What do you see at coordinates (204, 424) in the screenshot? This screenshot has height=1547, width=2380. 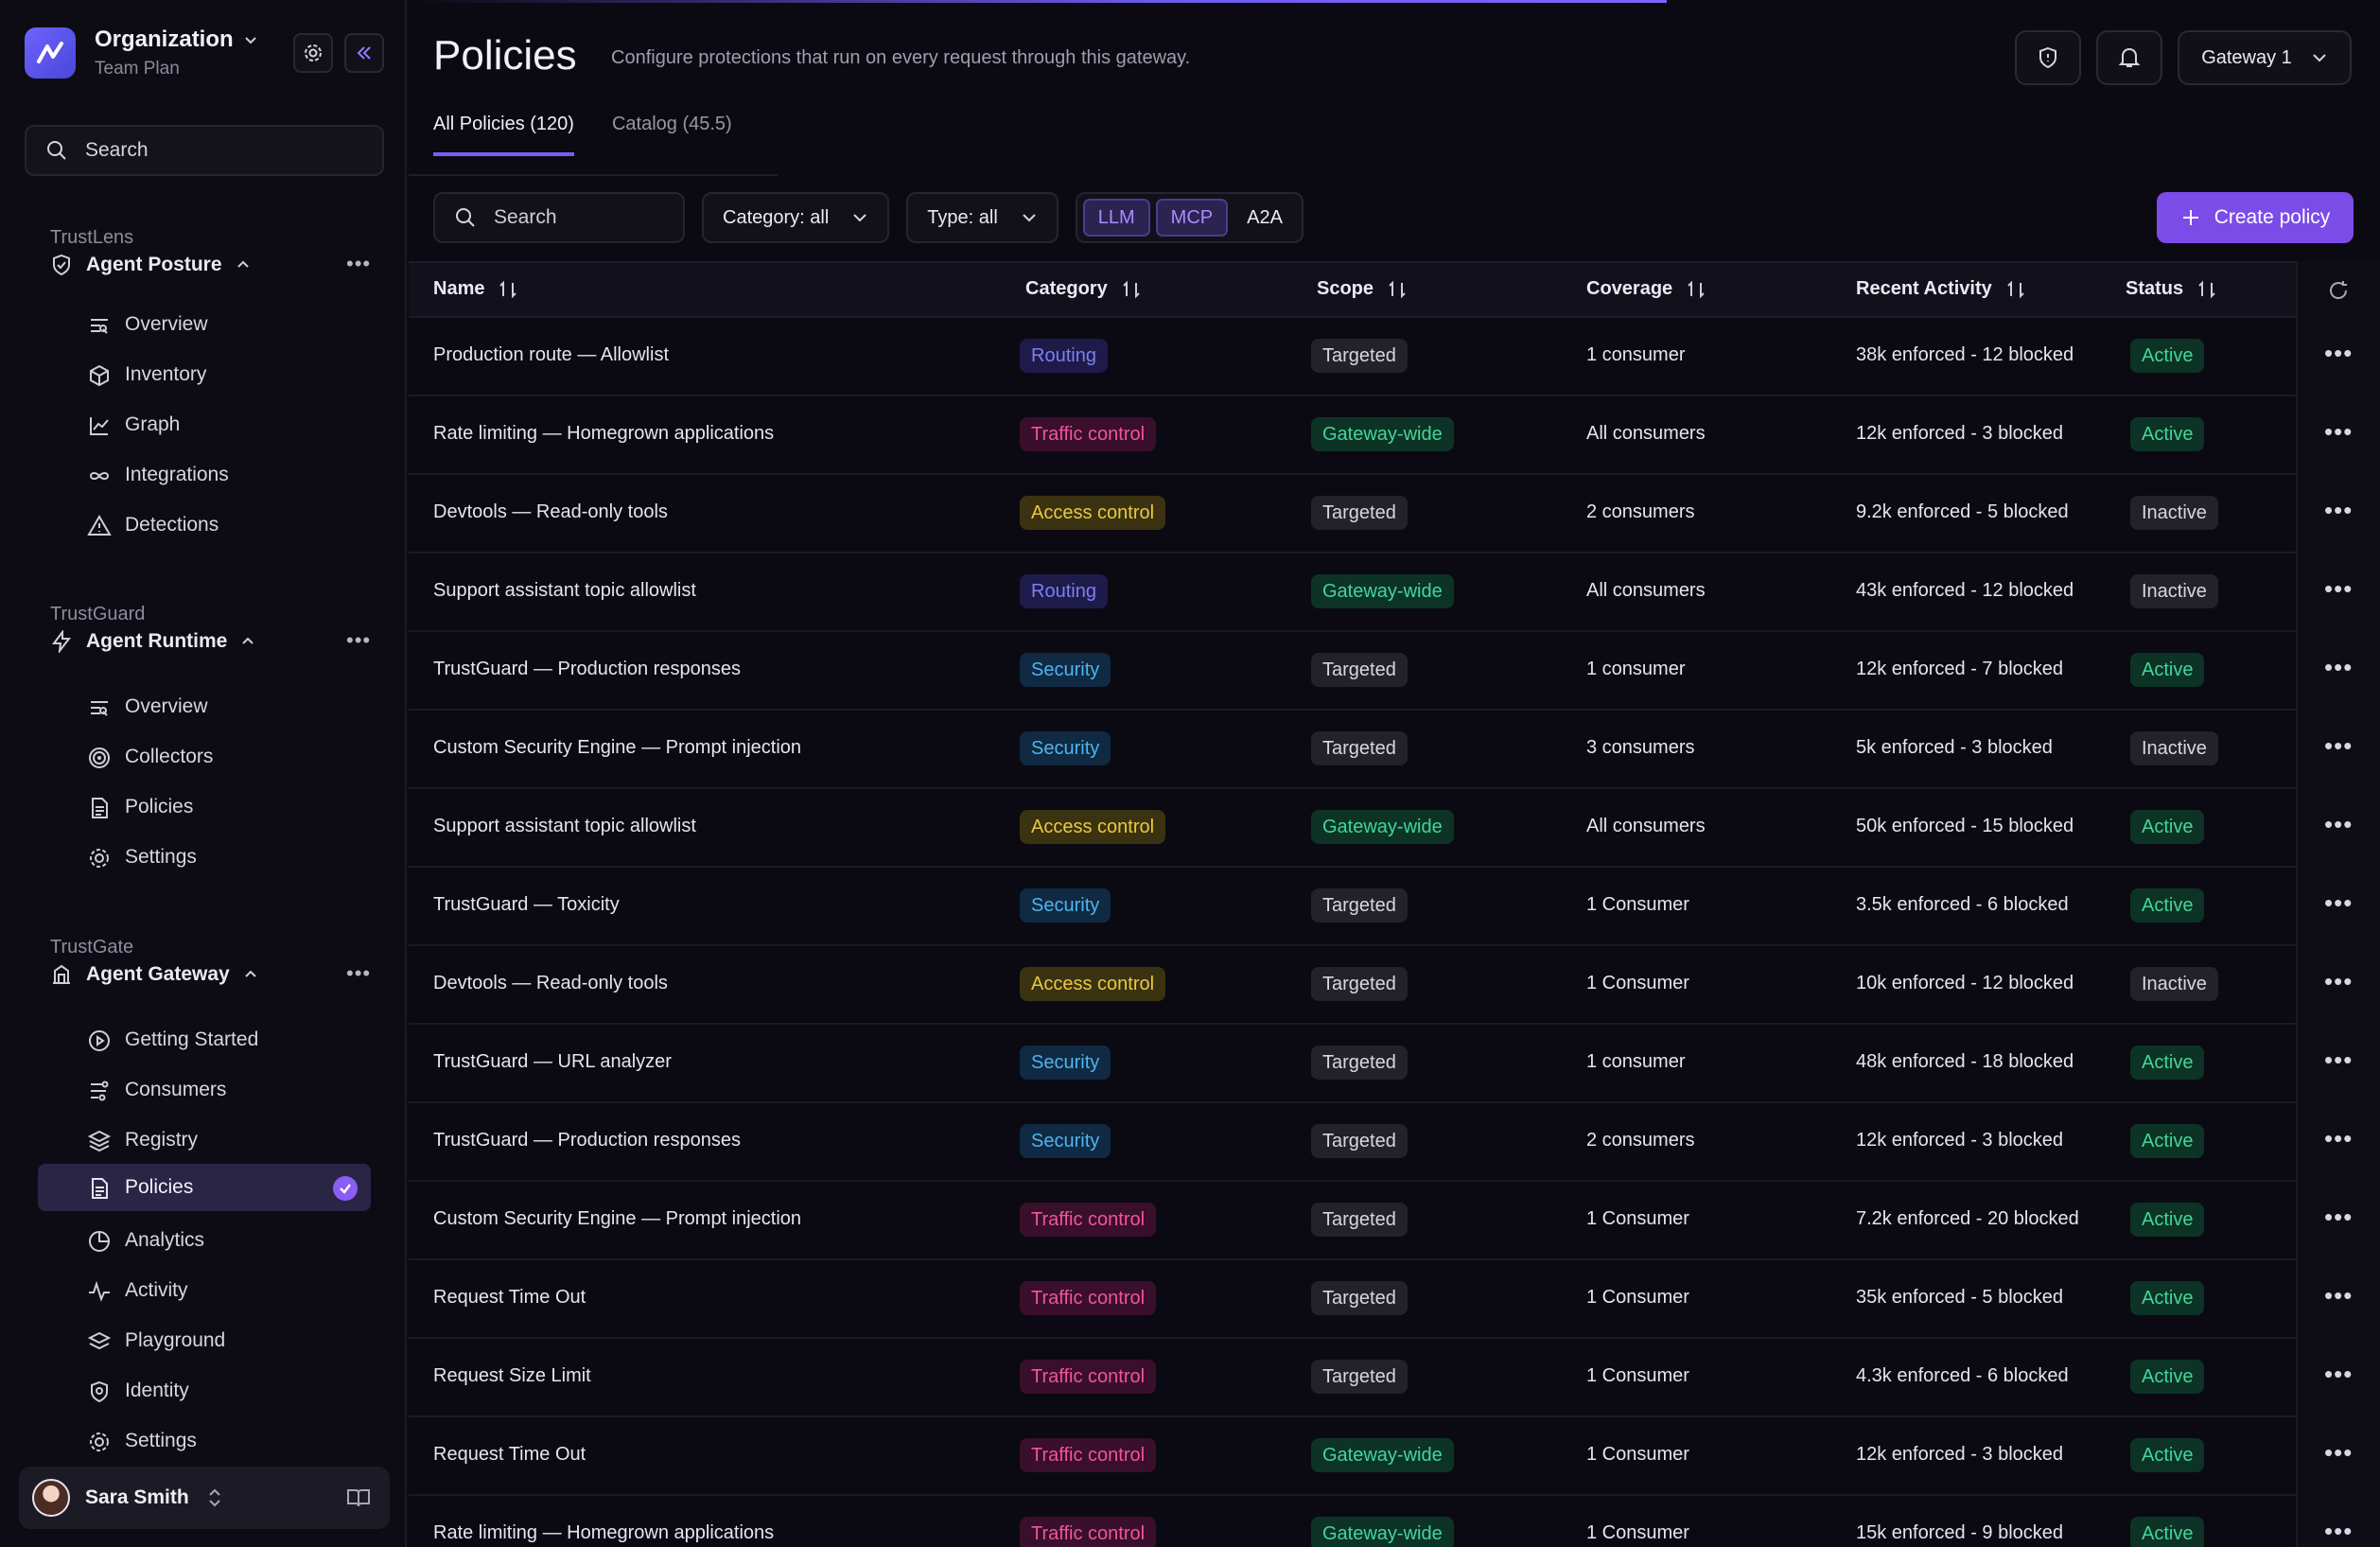 I see `sidebar-item-graph: Graph` at bounding box center [204, 424].